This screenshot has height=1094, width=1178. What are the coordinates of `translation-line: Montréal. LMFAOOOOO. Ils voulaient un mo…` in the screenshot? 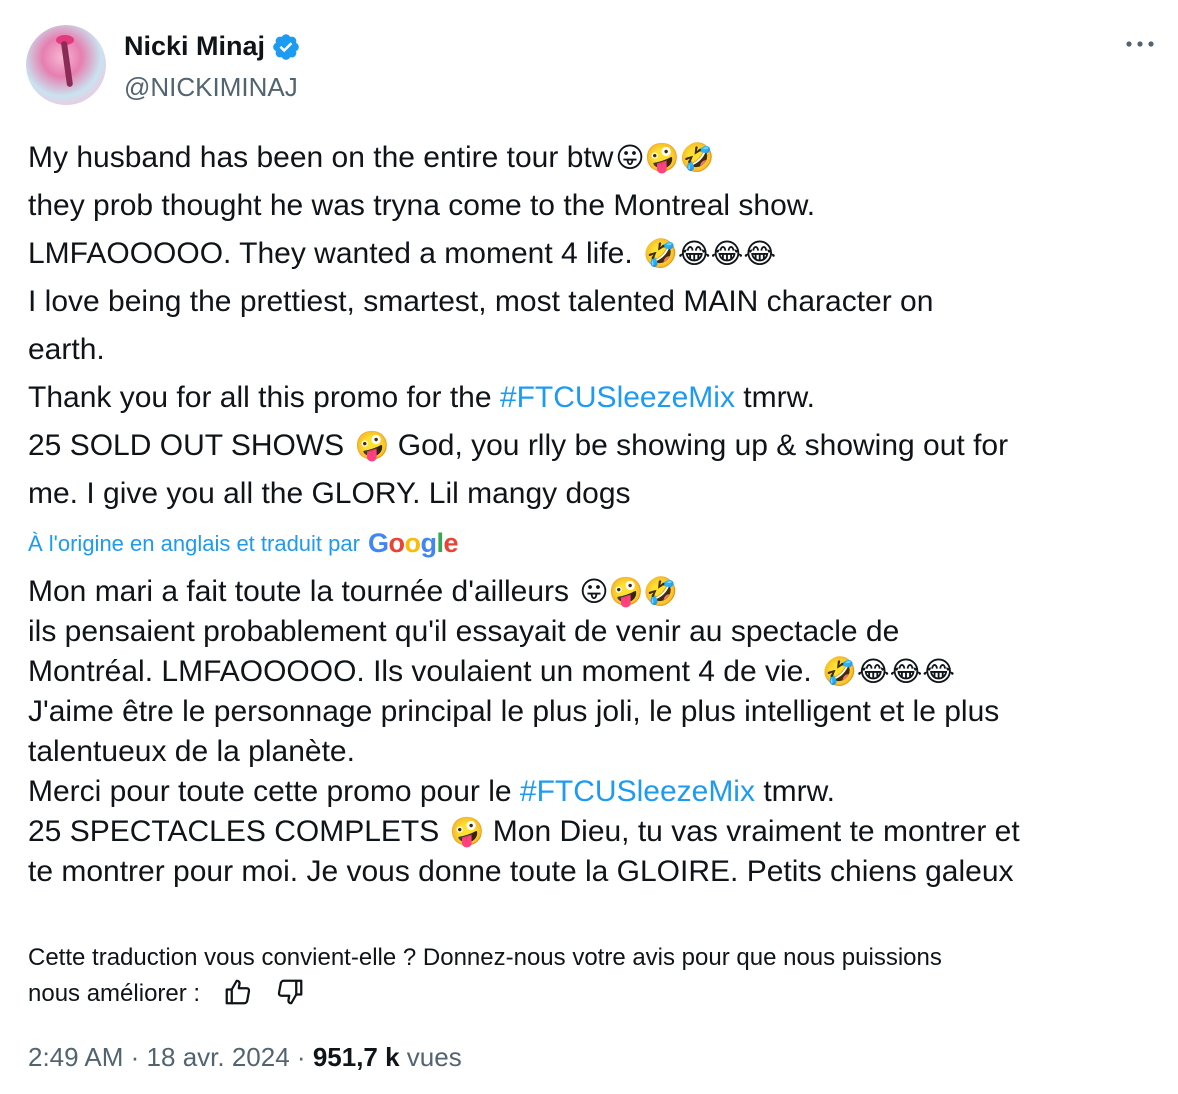 It's located at (524, 672).